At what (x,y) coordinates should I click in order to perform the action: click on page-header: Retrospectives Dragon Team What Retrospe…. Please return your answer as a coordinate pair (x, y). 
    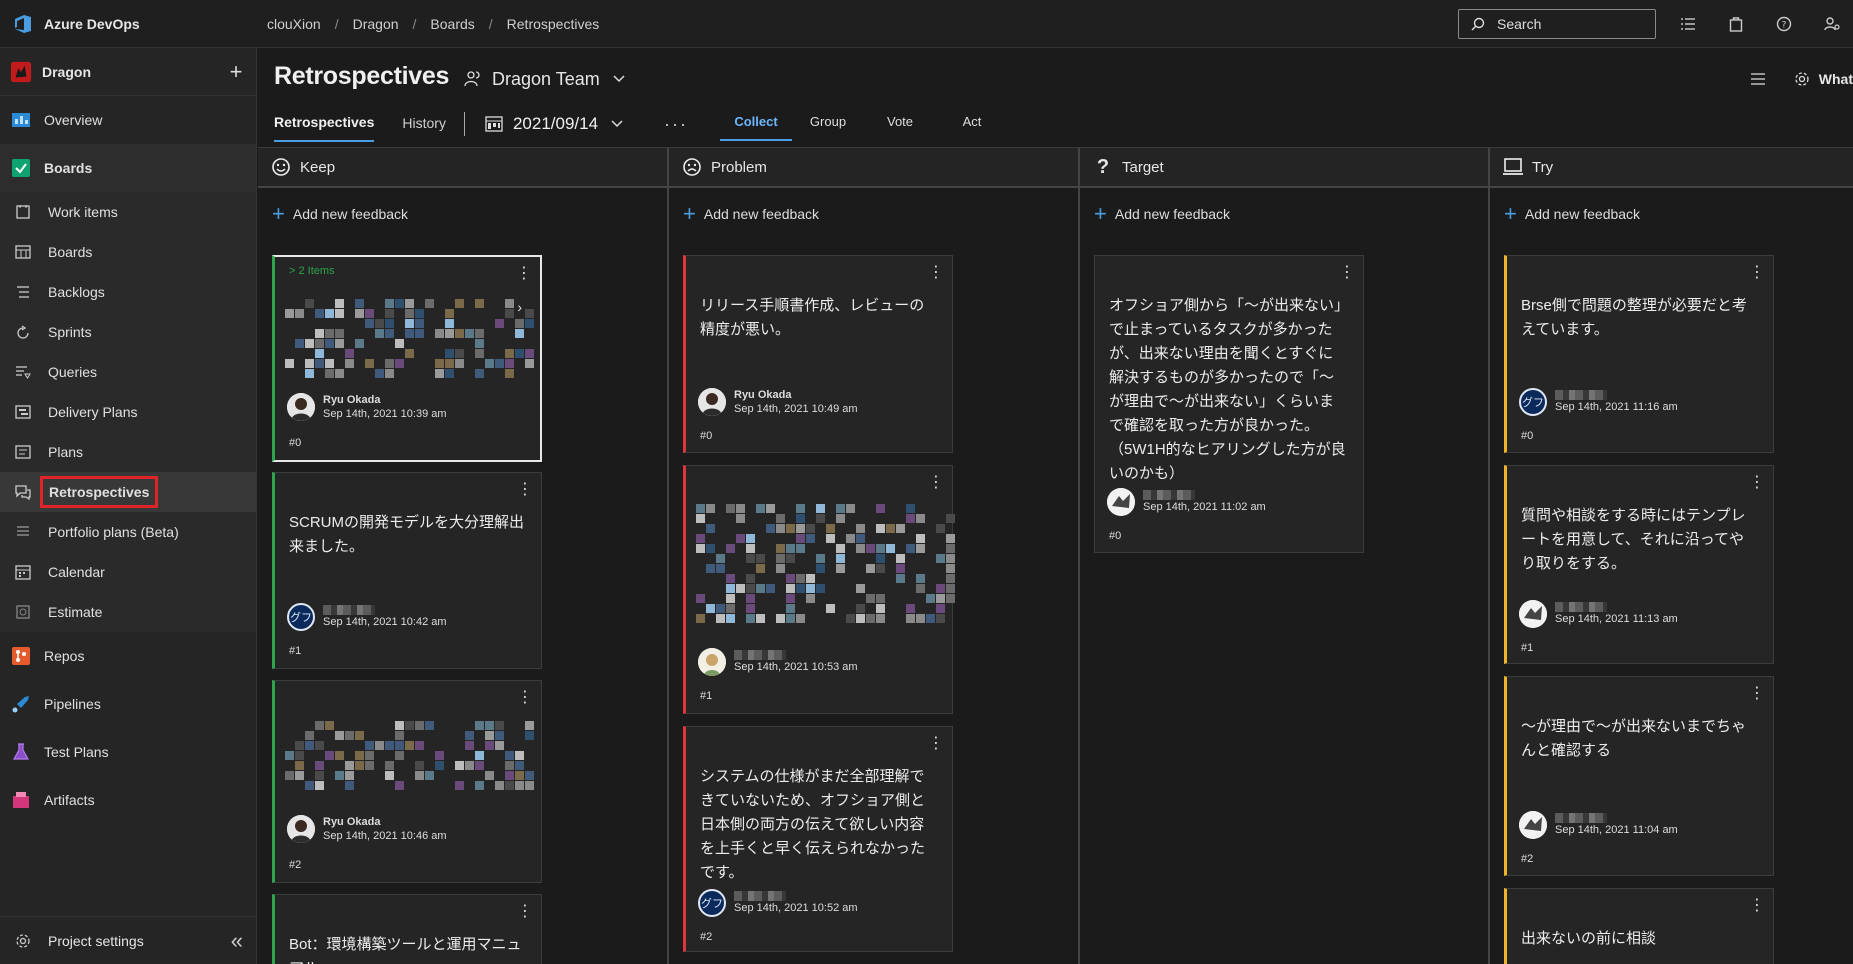
    Looking at the image, I should click on (1055, 98).